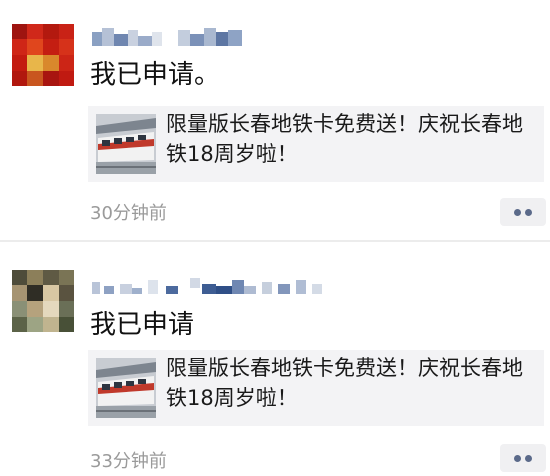  What do you see at coordinates (142, 325) in the screenshot?
I see `comment-text: 我已申请` at bounding box center [142, 325].